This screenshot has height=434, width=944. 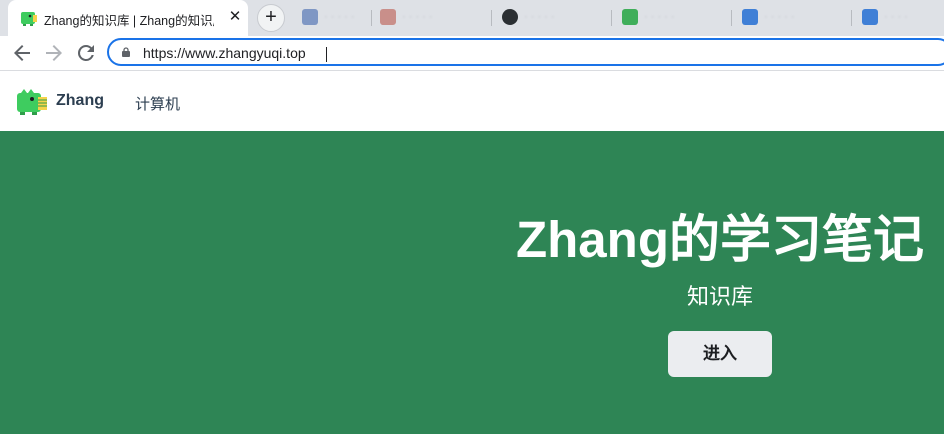 I want to click on arrow-left-icon, so click(x=22, y=53).